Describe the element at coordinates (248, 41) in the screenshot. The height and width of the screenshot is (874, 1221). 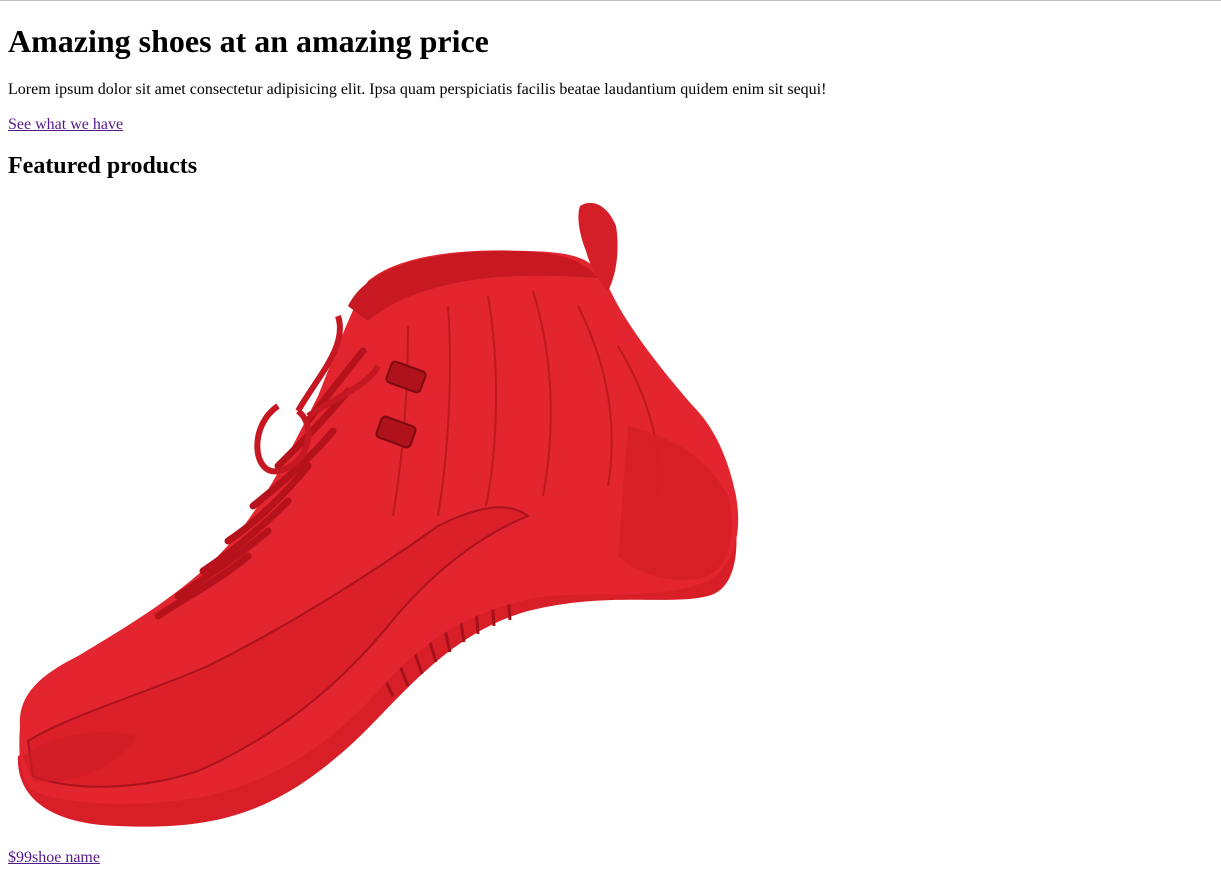
I see `hero-title: Amazing shoes at an amazing price` at that location.